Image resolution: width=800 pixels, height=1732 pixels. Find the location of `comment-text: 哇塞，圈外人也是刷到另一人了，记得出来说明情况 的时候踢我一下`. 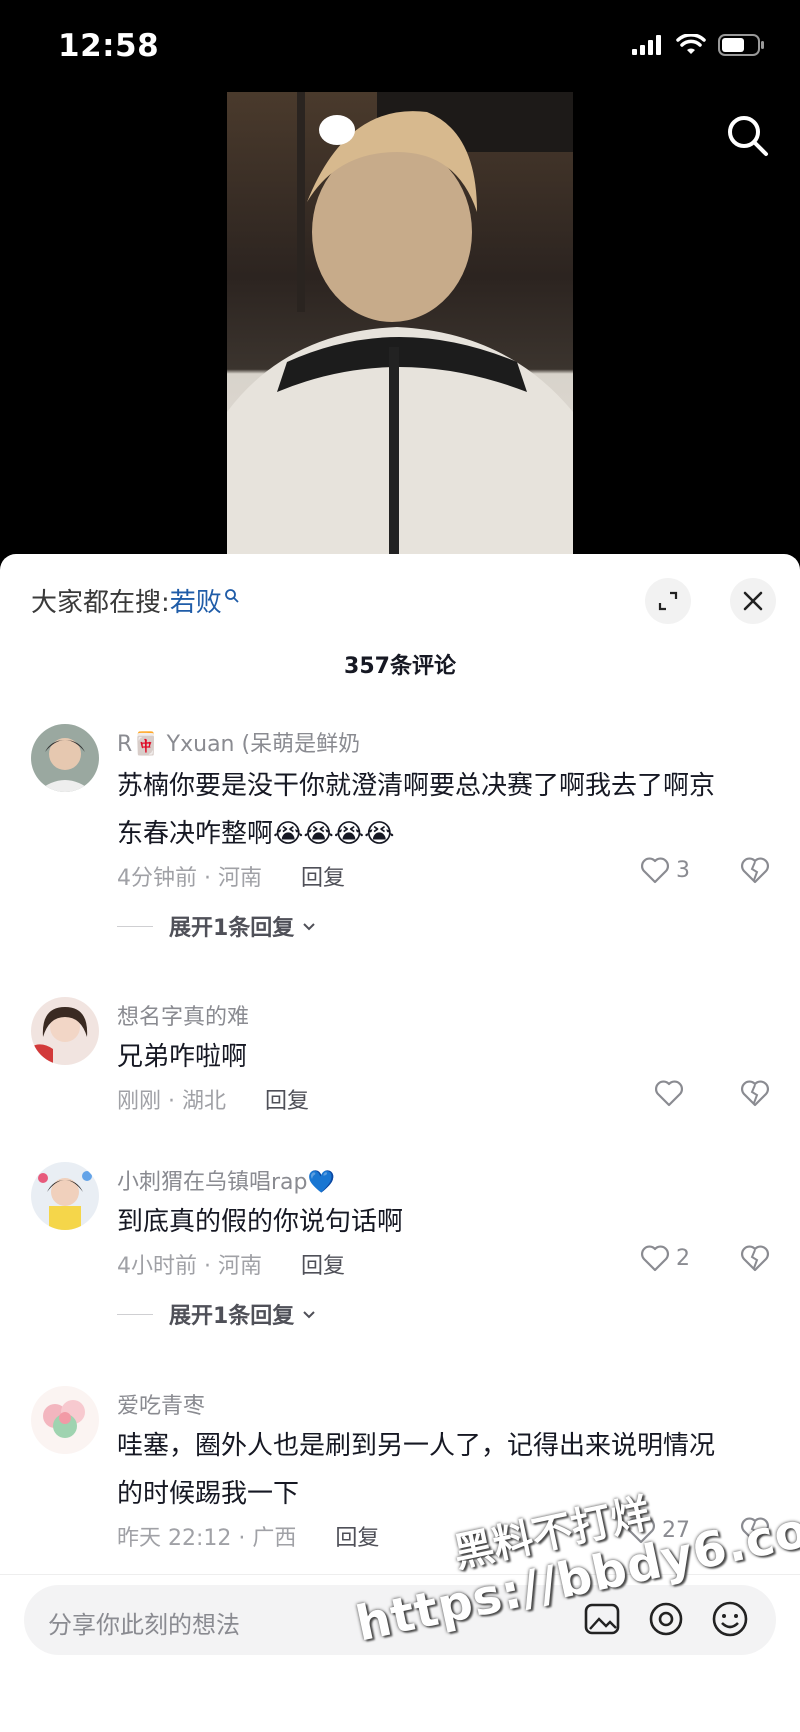

comment-text: 哇塞，圈外人也是刷到另一人了，记得出来说明情况 的时候踢我一下 is located at coordinates (447, 1470).